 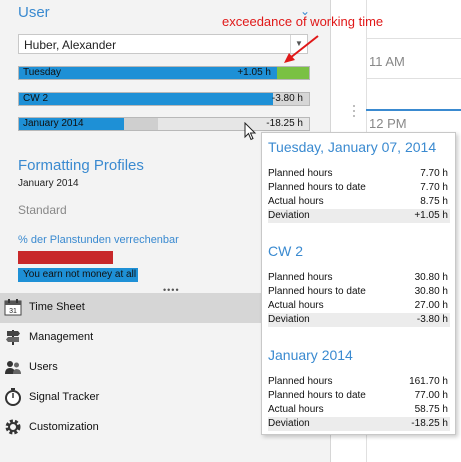 What do you see at coordinates (358, 187) in the screenshot?
I see `tooltip-row: Planned hours to date 7.70 h` at bounding box center [358, 187].